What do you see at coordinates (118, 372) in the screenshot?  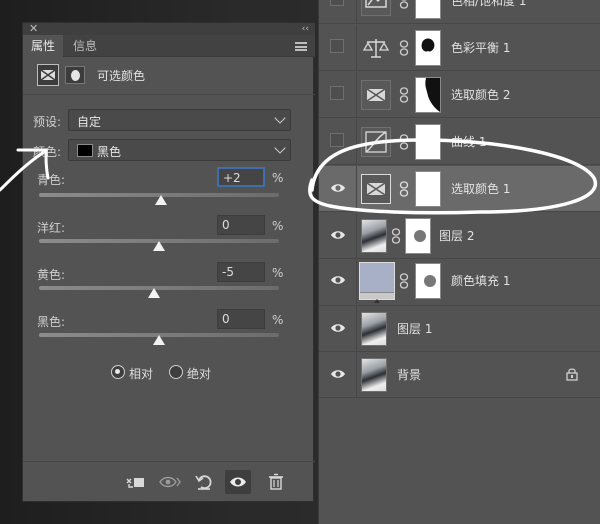 I see `relative-radio` at bounding box center [118, 372].